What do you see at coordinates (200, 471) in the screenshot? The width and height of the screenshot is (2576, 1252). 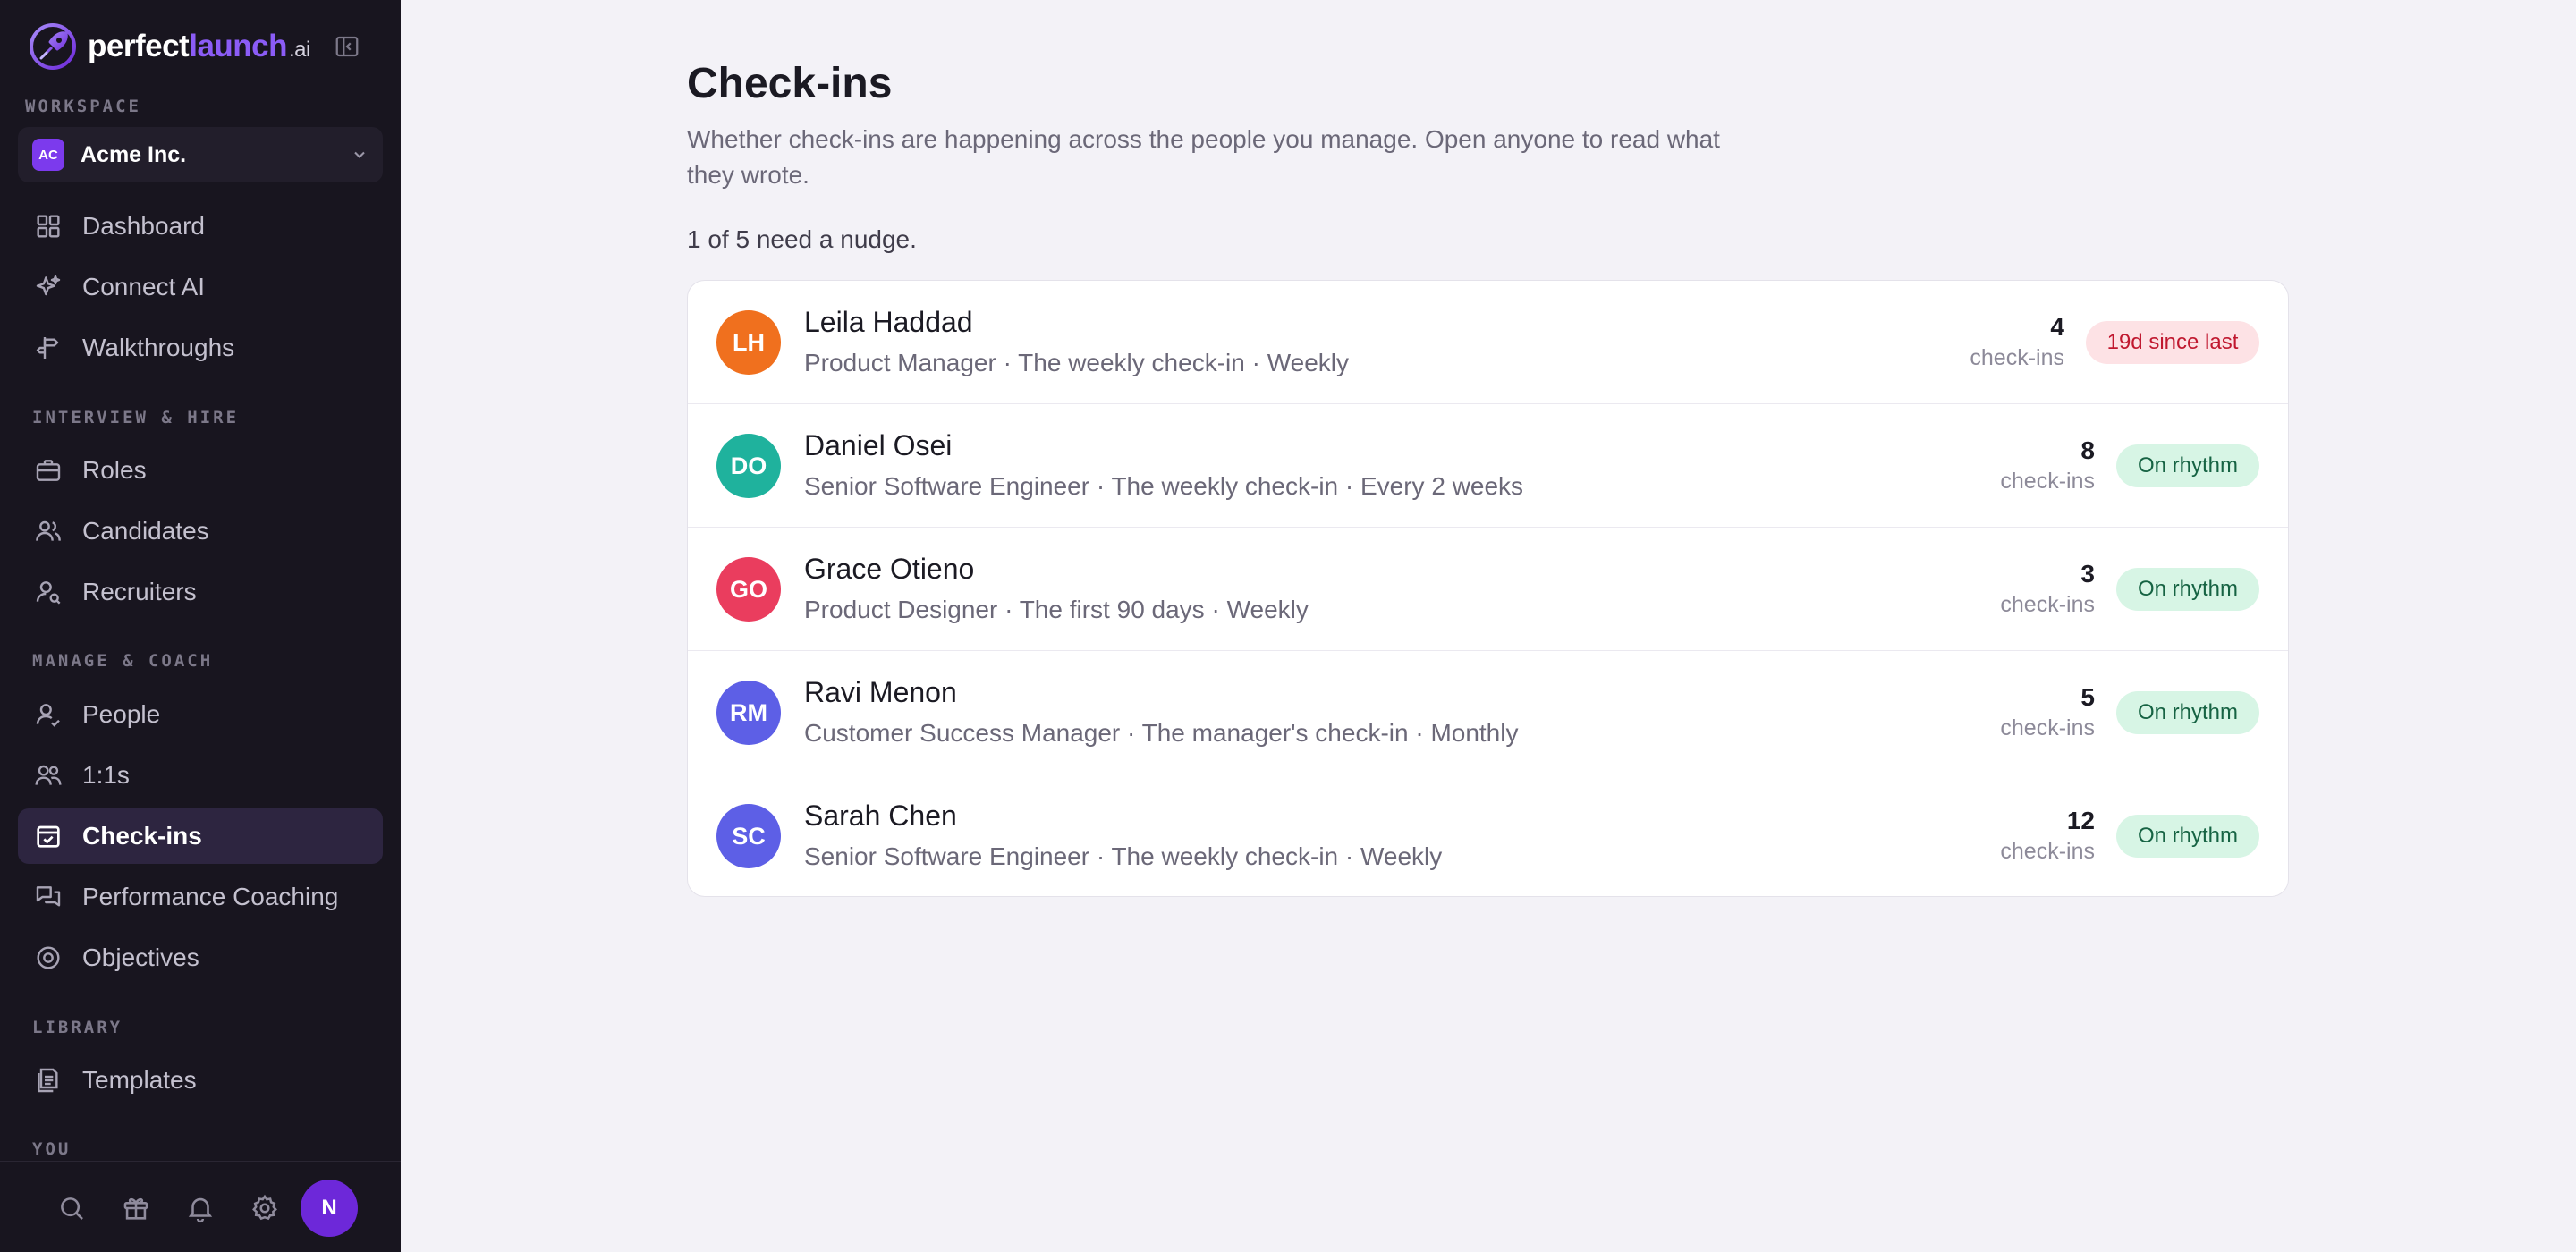 I see `sidebar-item-roles: Roles` at bounding box center [200, 471].